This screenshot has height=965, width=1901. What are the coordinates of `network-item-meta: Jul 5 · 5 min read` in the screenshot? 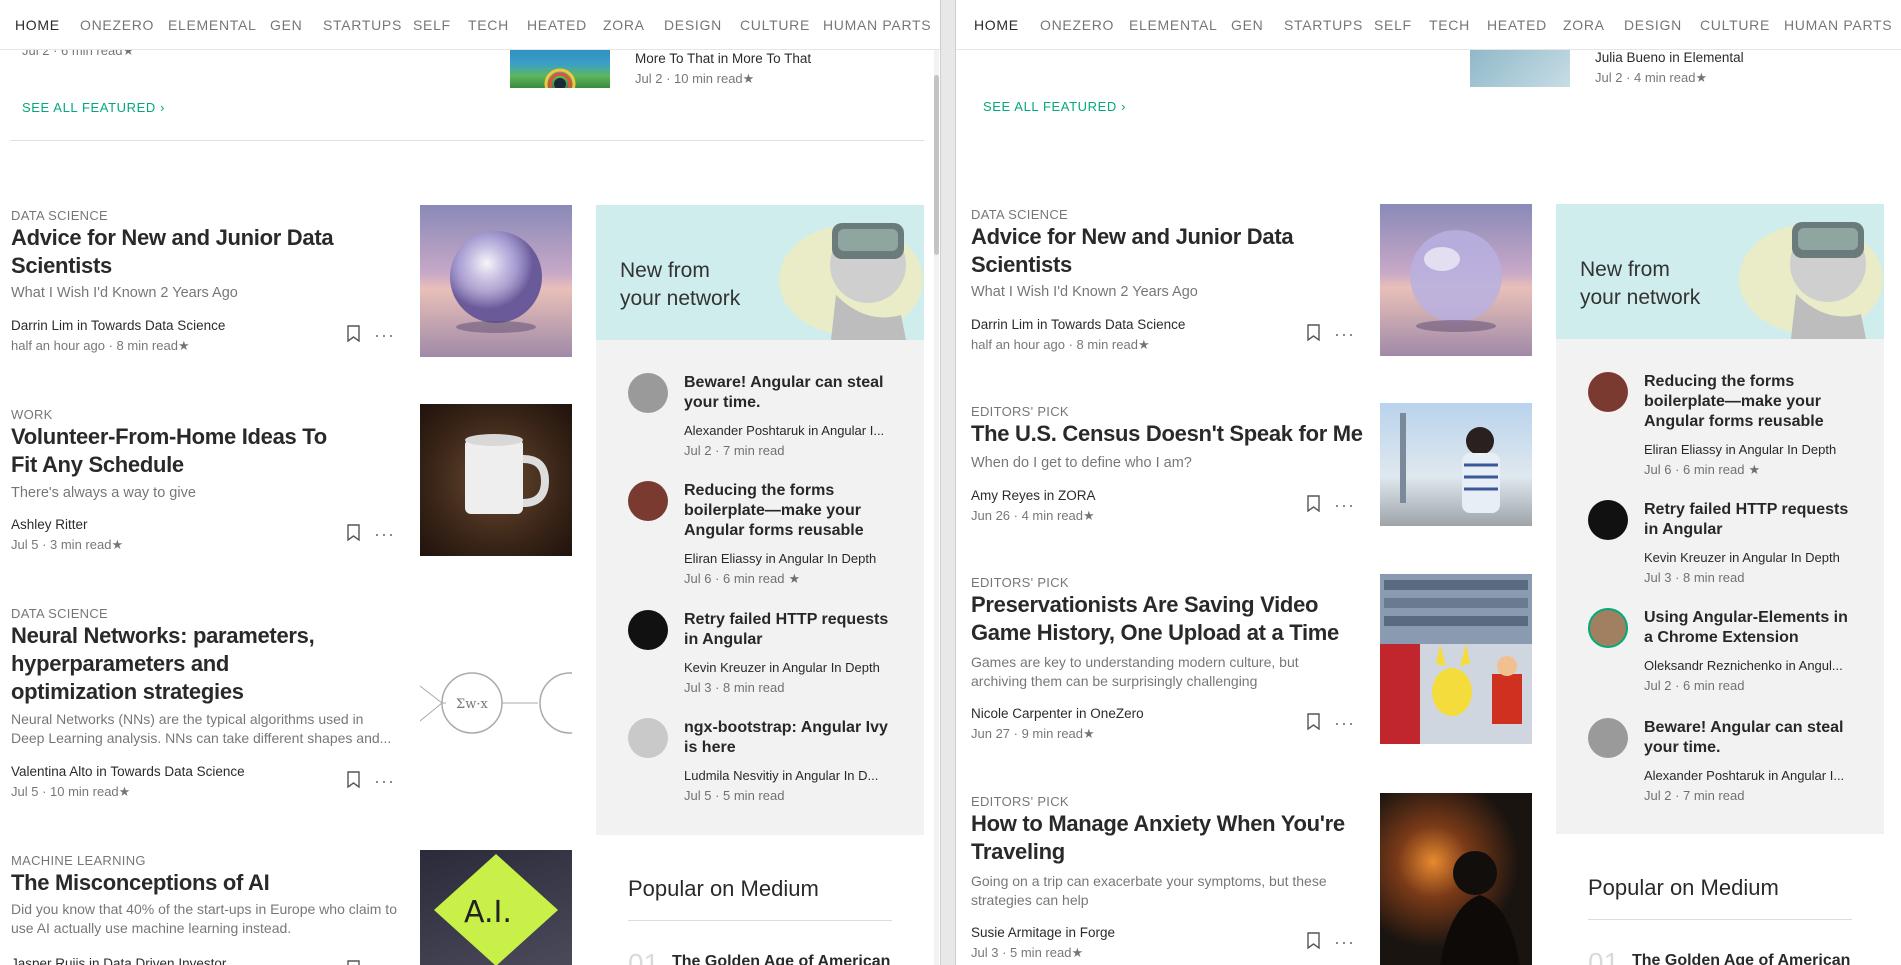 It's located at (734, 795).